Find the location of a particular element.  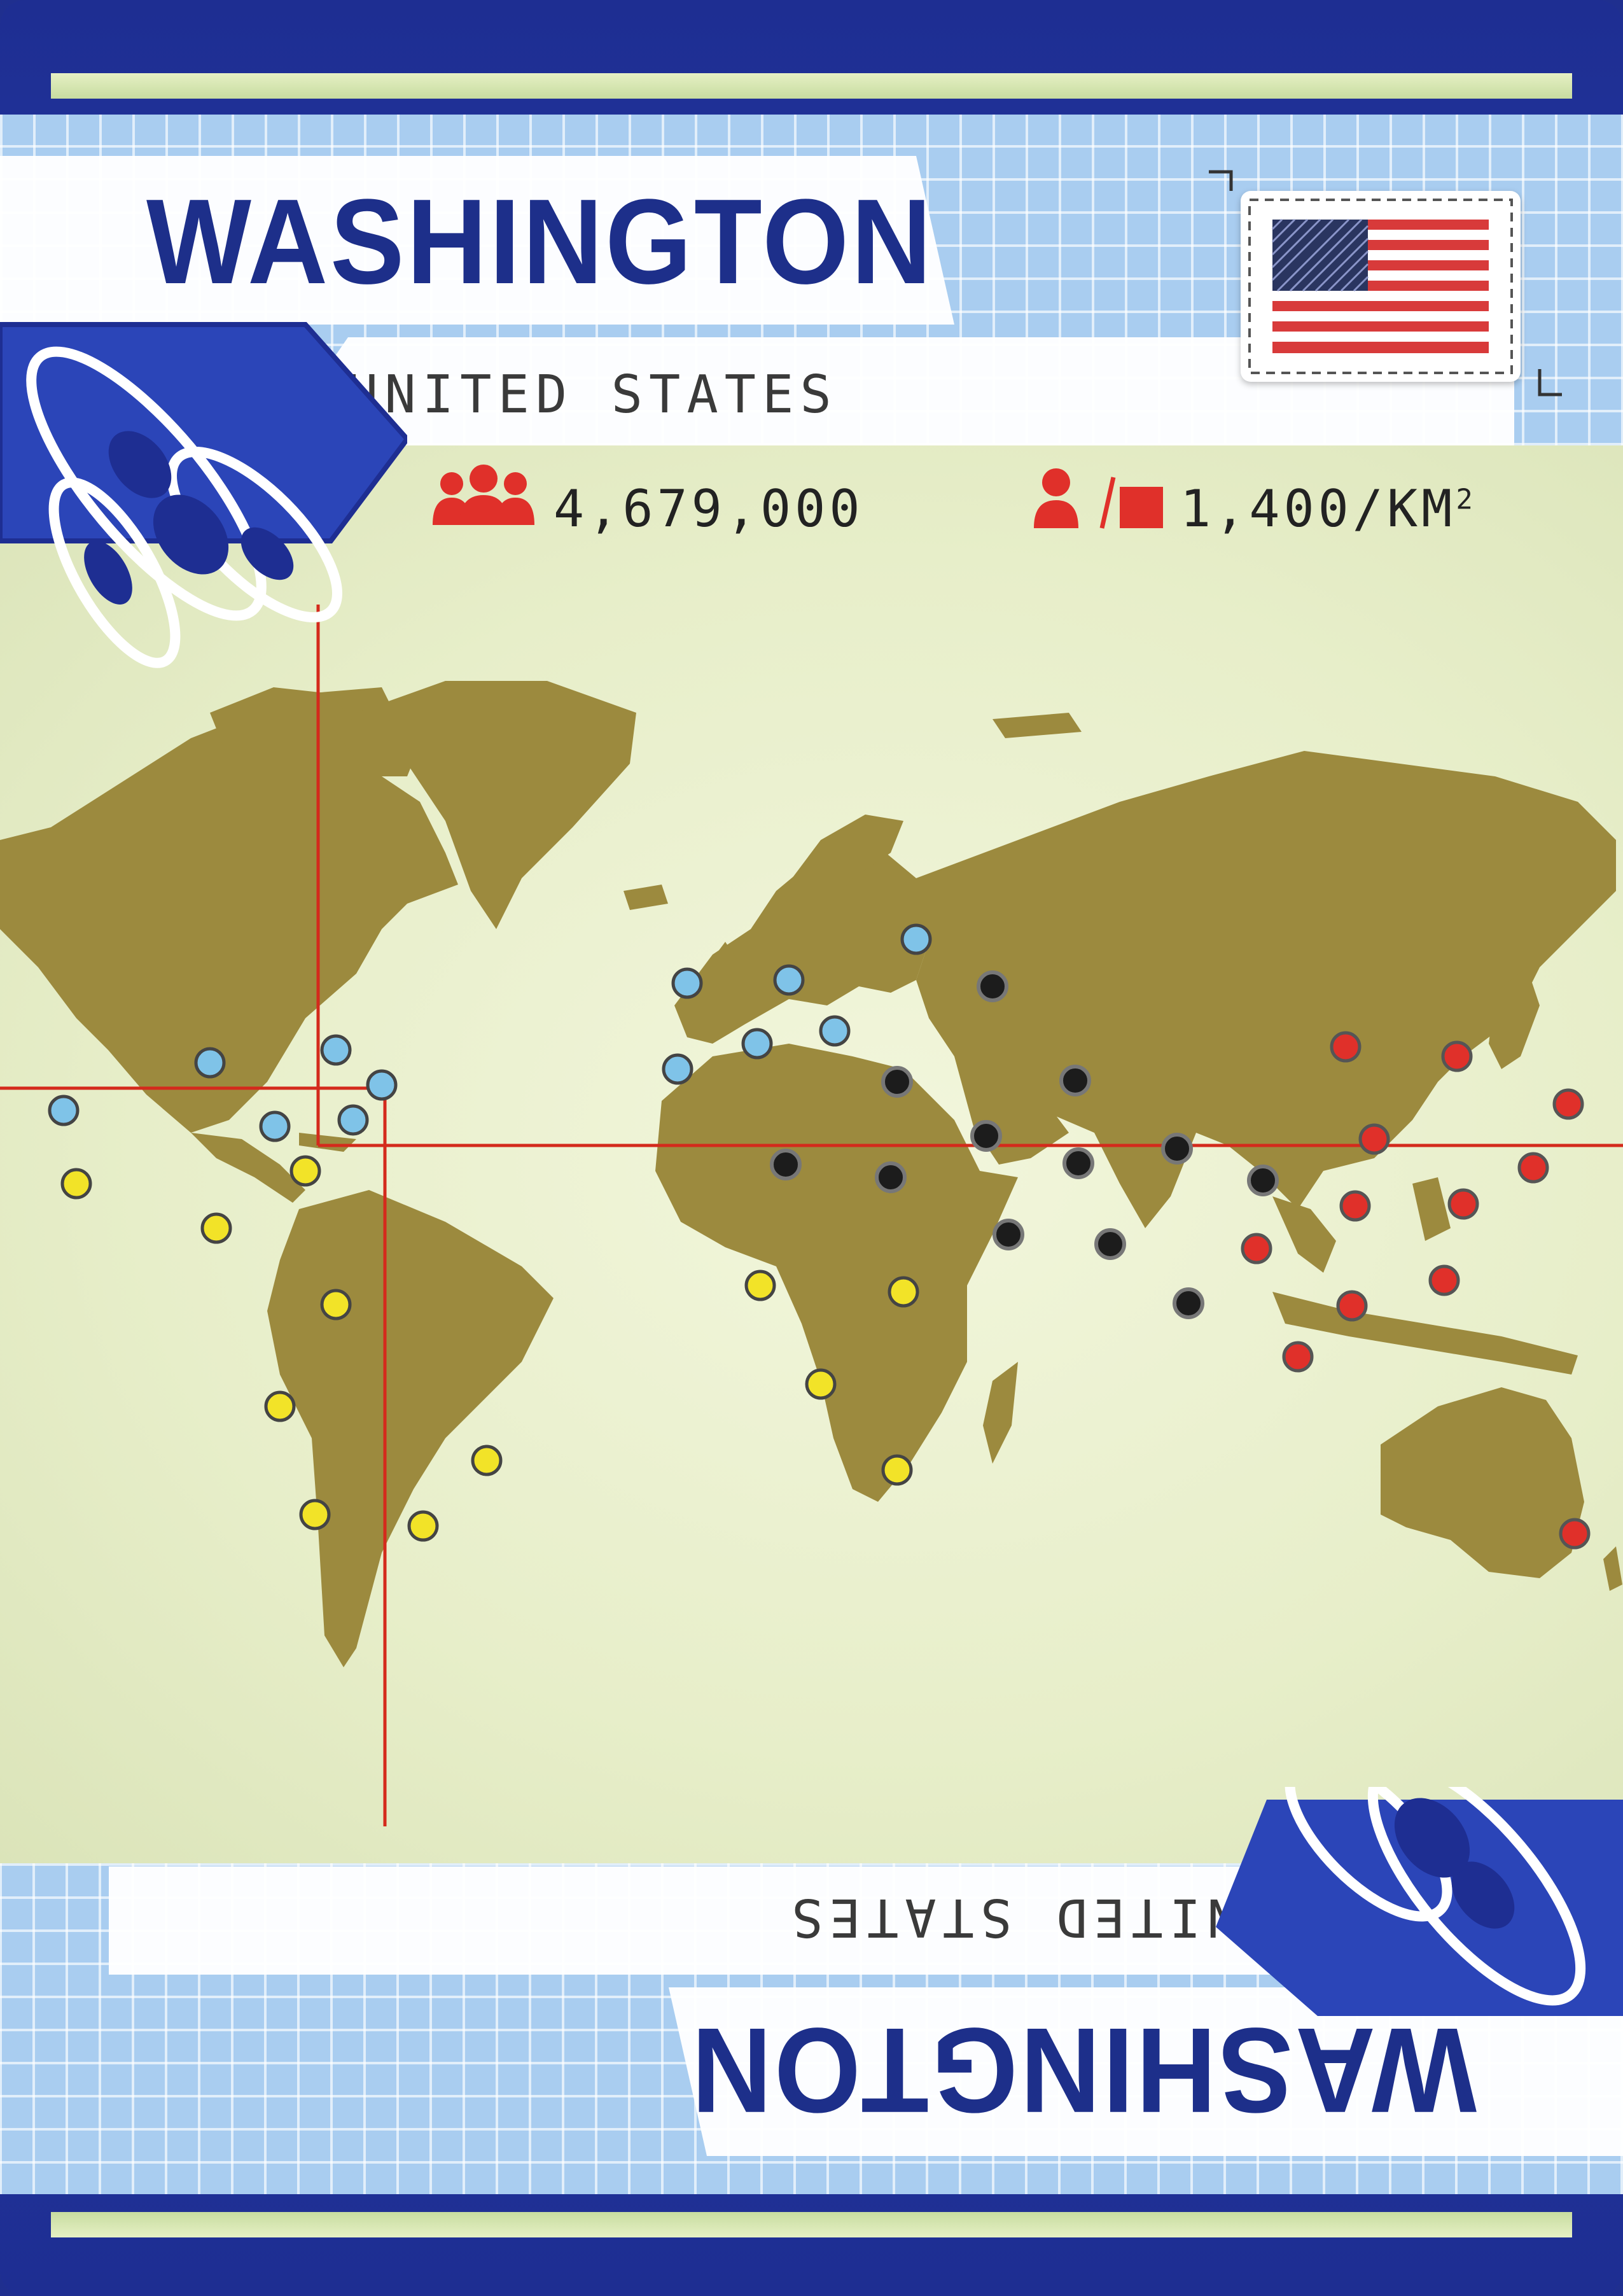

landmass-philippines is located at coordinates (1432, 1209).